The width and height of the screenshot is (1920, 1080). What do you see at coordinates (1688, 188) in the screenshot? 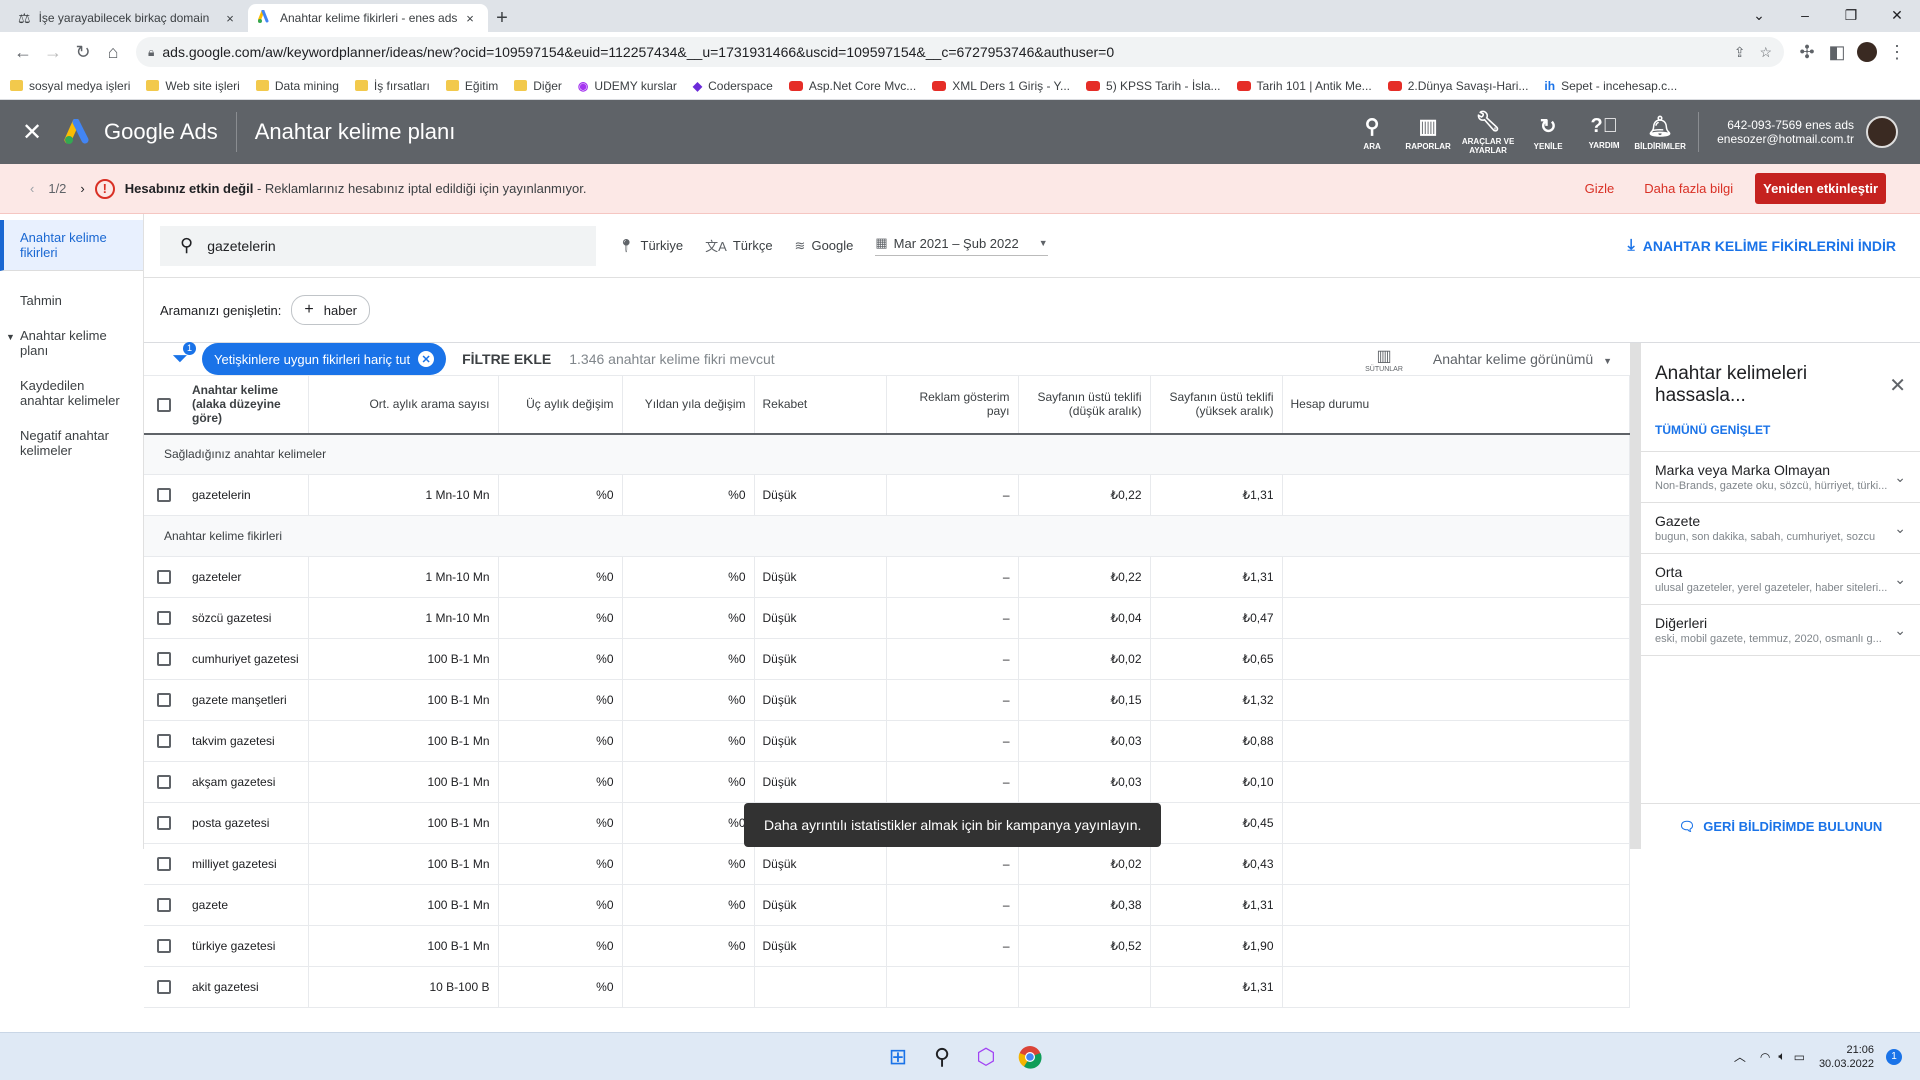
I see `learn-more-link: Daha fazla bilgi` at bounding box center [1688, 188].